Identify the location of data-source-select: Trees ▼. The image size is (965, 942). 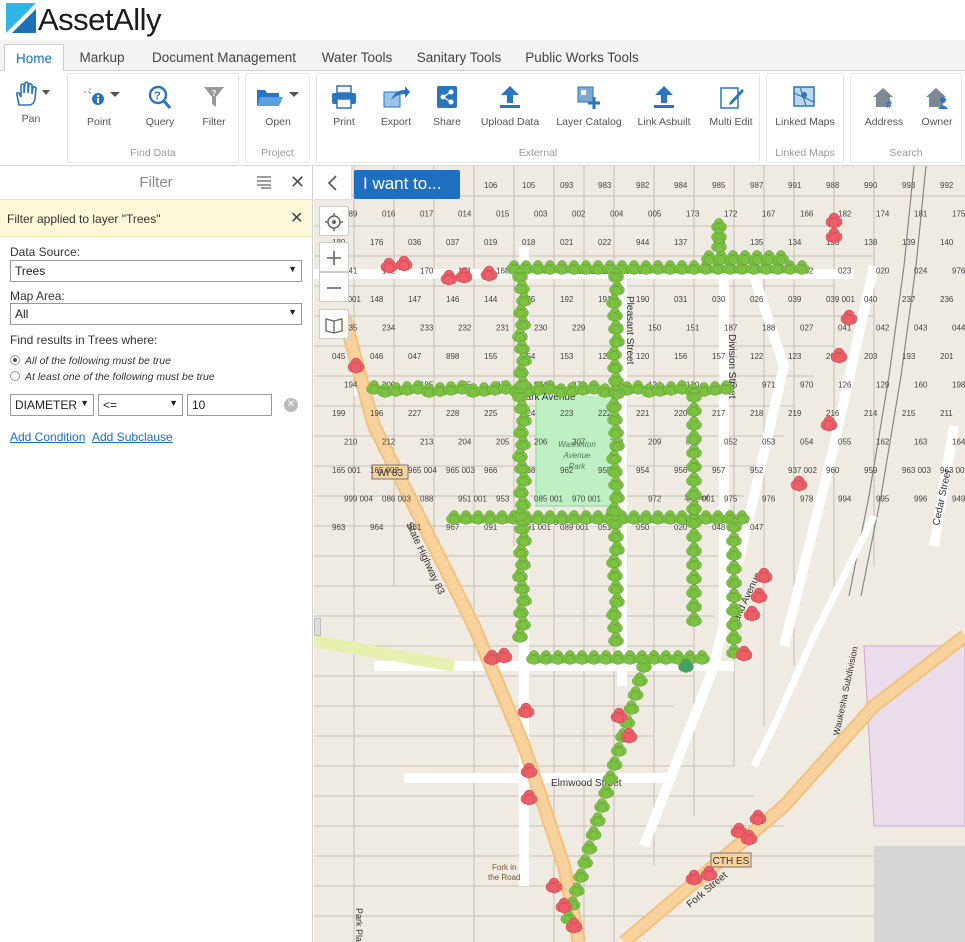
(156, 271).